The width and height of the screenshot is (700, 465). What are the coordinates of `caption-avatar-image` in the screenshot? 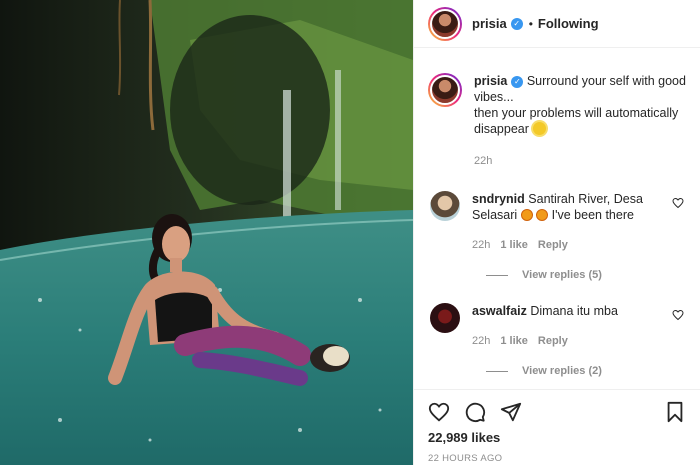 It's located at (445, 90).